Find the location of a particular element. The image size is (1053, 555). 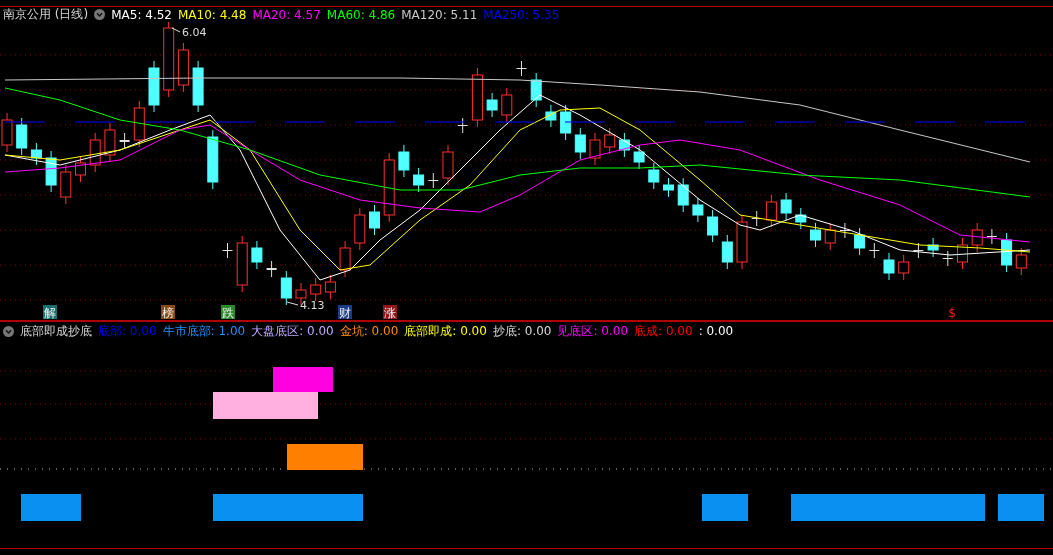

event-marker: 跌 is located at coordinates (228, 312).